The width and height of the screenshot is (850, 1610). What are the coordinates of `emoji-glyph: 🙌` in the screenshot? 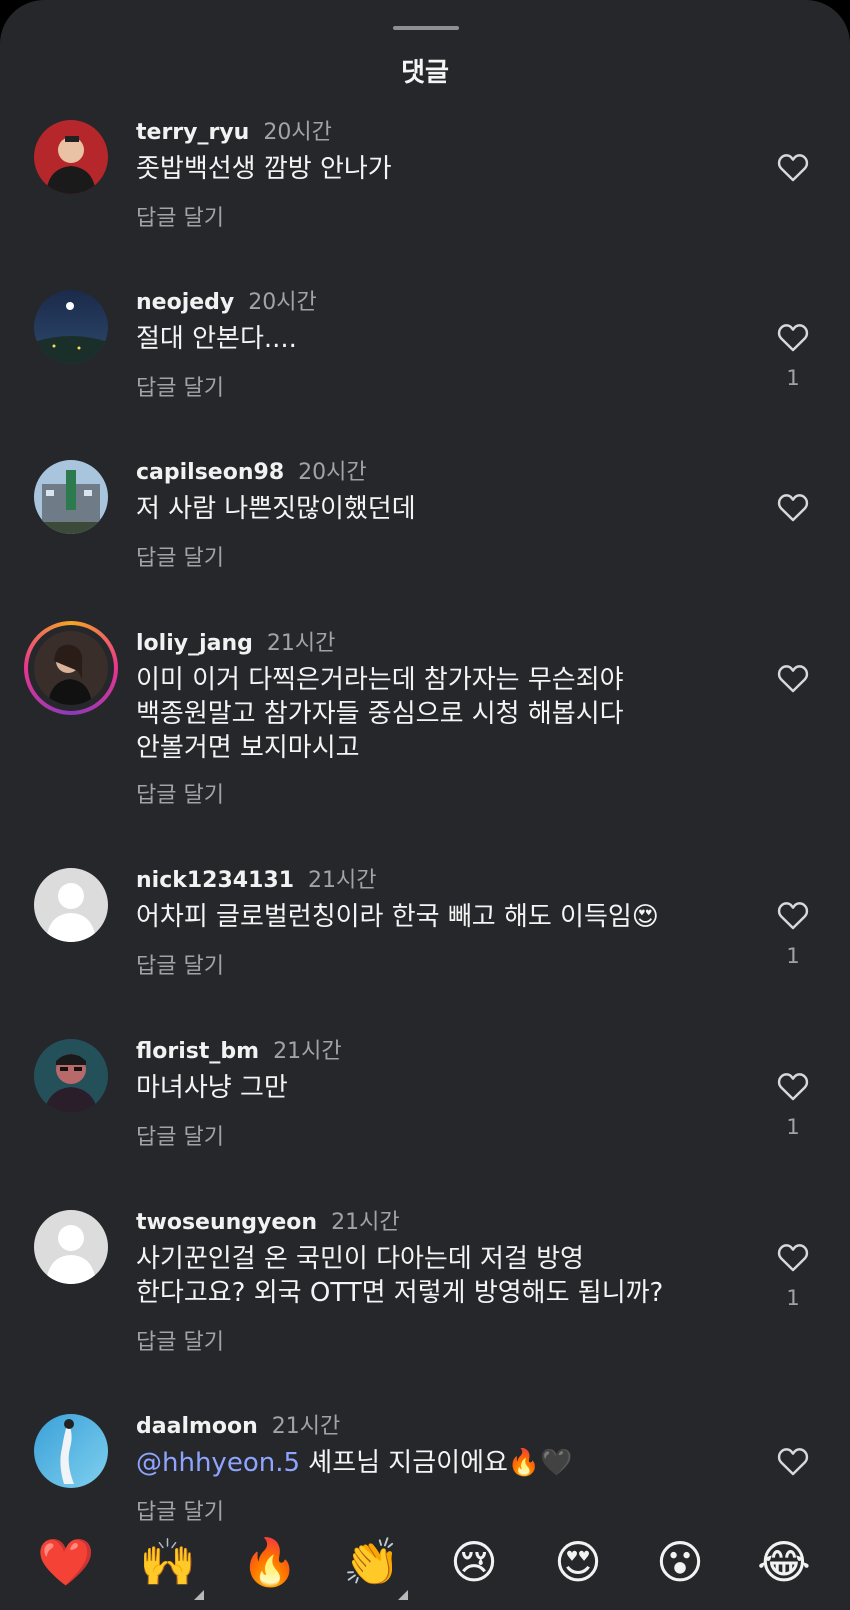 It's located at (168, 1562).